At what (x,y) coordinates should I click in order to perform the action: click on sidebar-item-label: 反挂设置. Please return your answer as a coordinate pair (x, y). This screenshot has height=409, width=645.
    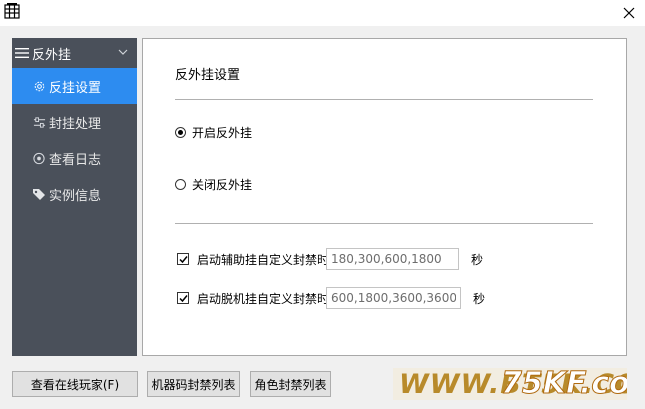
    Looking at the image, I should click on (75, 88).